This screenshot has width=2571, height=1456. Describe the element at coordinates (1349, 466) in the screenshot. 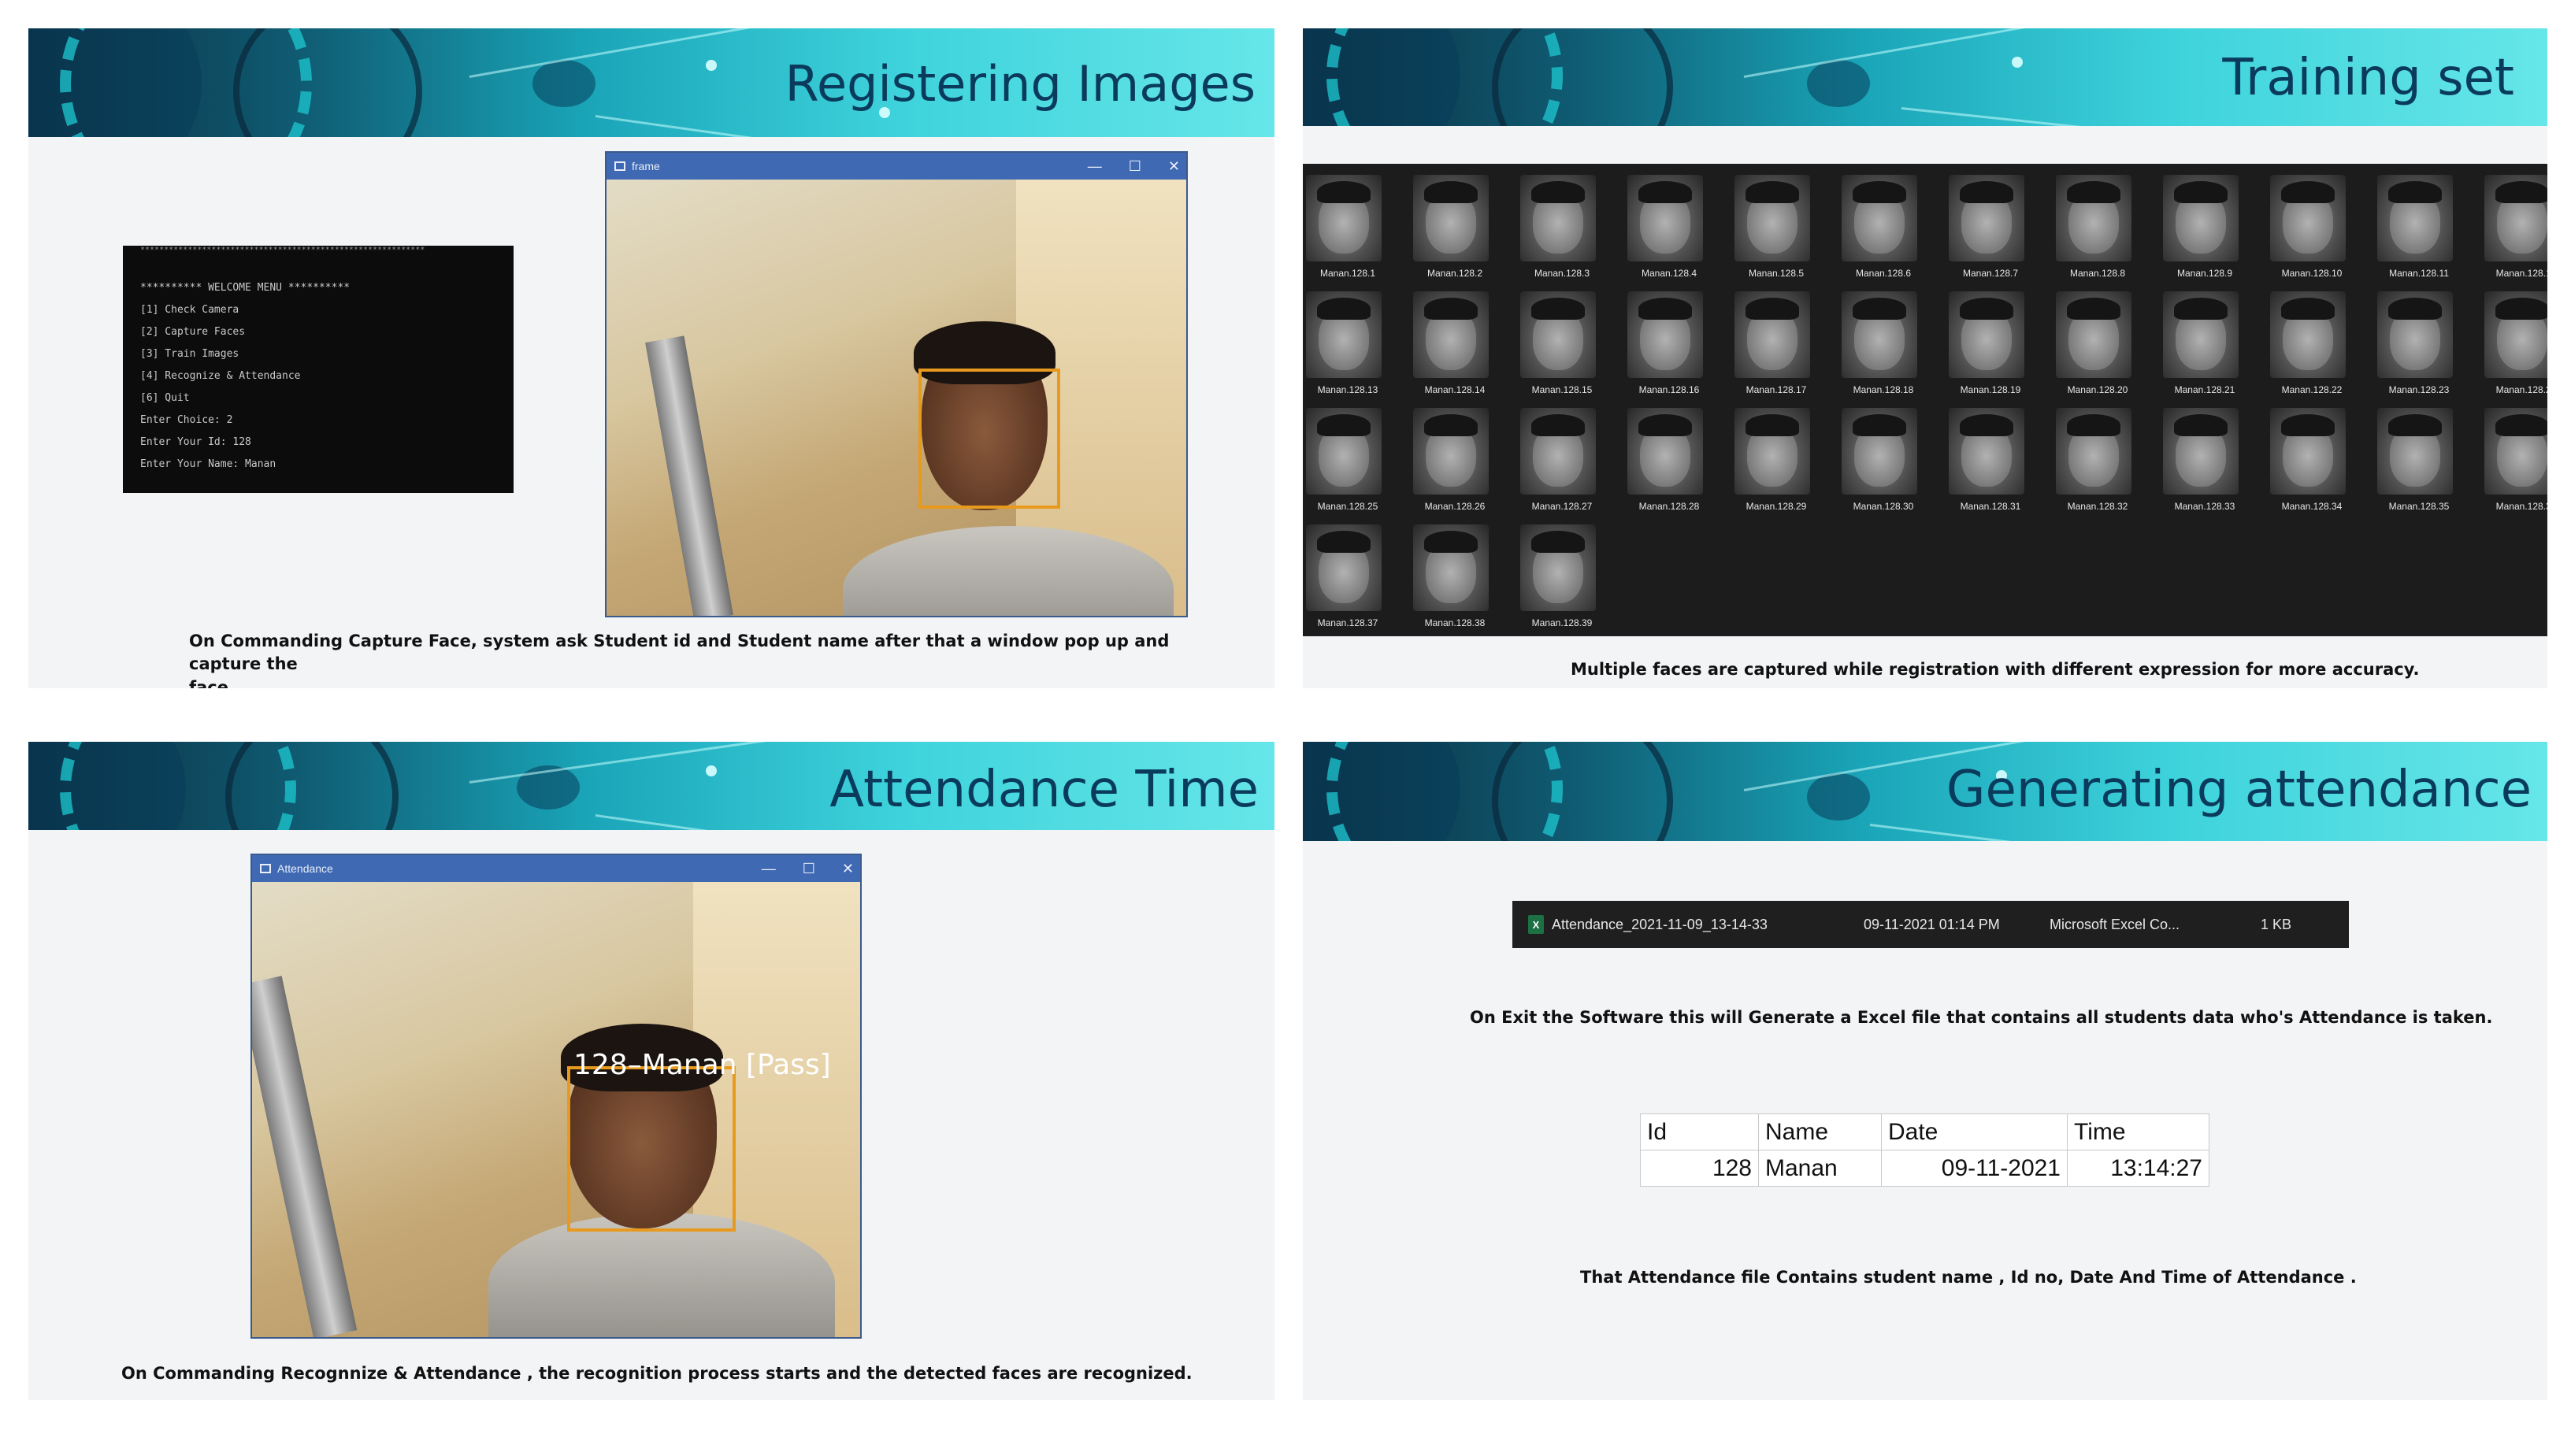

I see `training-thumbnail: Manan.128.25` at that location.